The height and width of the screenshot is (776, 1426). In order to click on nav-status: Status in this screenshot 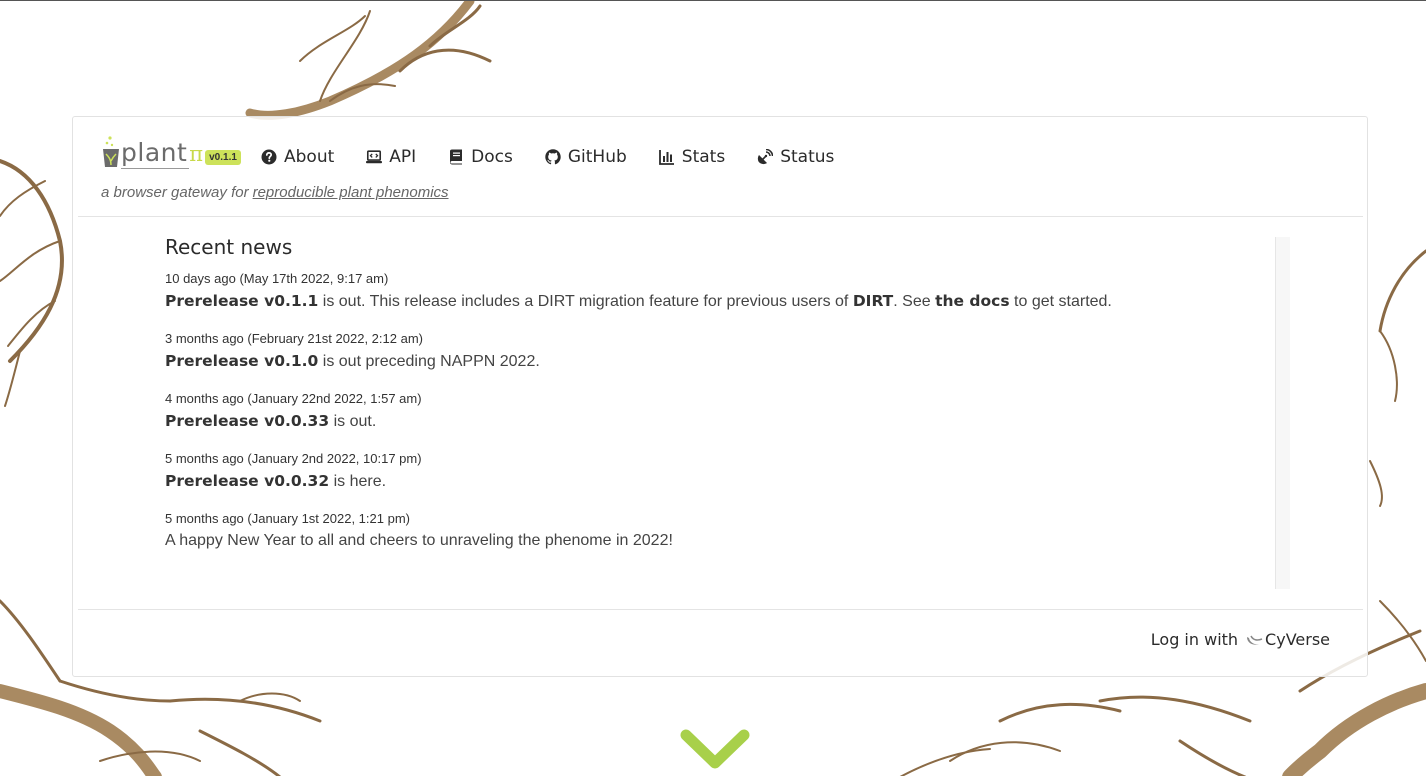, I will do `click(795, 157)`.